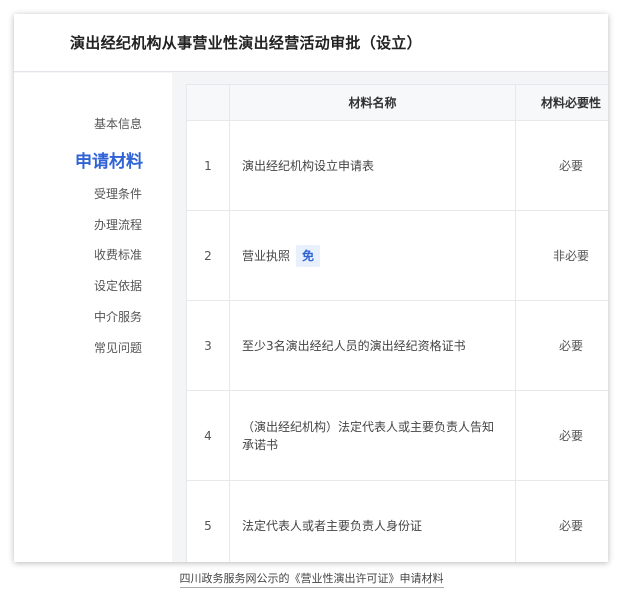  I want to click on row-index: 2, so click(208, 255).